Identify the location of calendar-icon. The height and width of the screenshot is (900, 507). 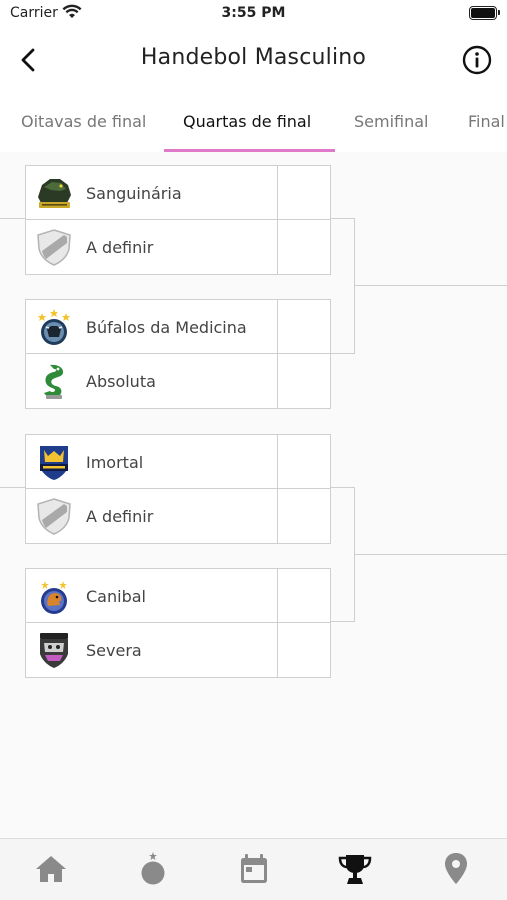
(254, 869).